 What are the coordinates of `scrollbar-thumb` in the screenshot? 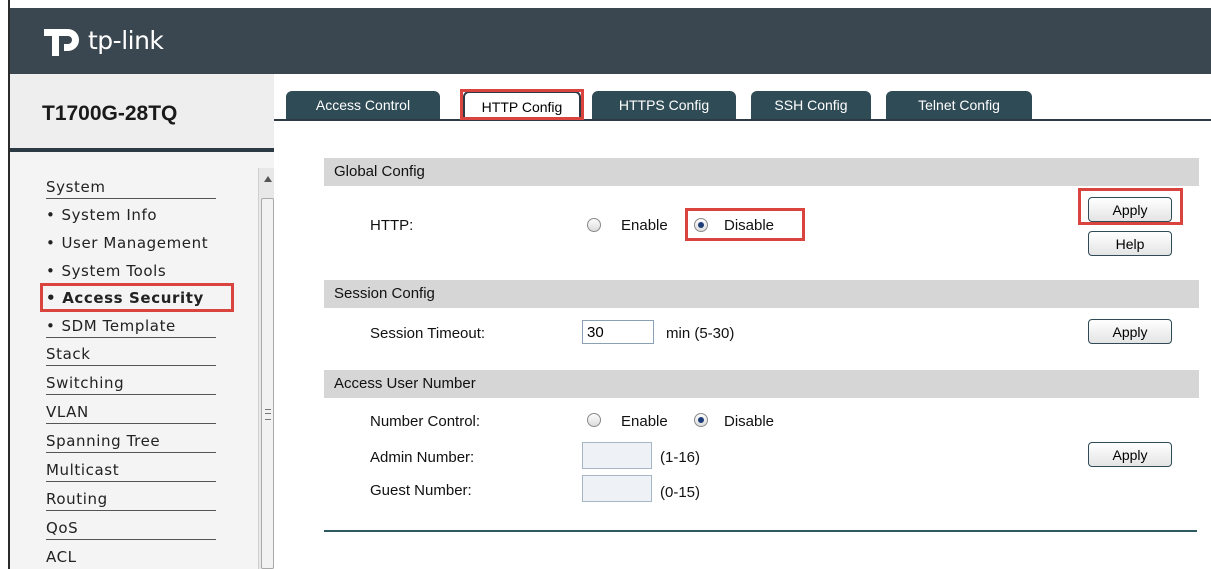 It's located at (267, 383).